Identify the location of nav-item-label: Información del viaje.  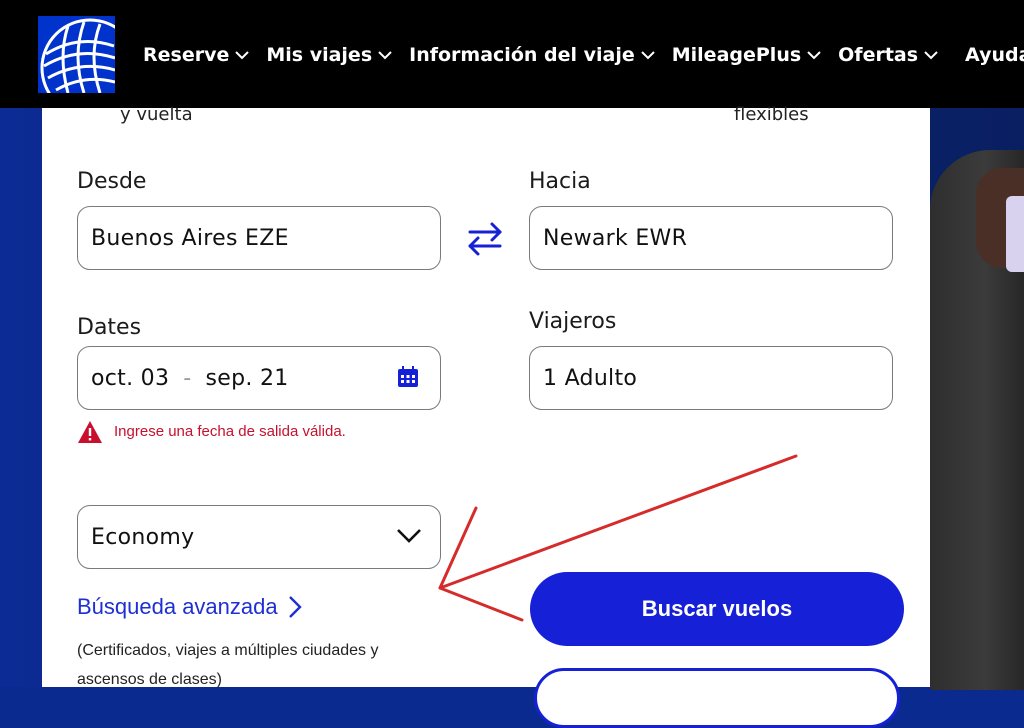
(522, 55).